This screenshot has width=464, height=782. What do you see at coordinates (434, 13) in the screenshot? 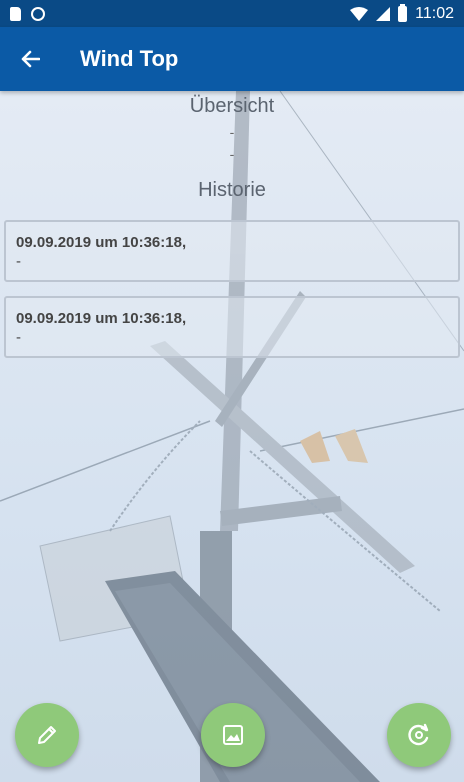
I see `status-time: 11:02` at bounding box center [434, 13].